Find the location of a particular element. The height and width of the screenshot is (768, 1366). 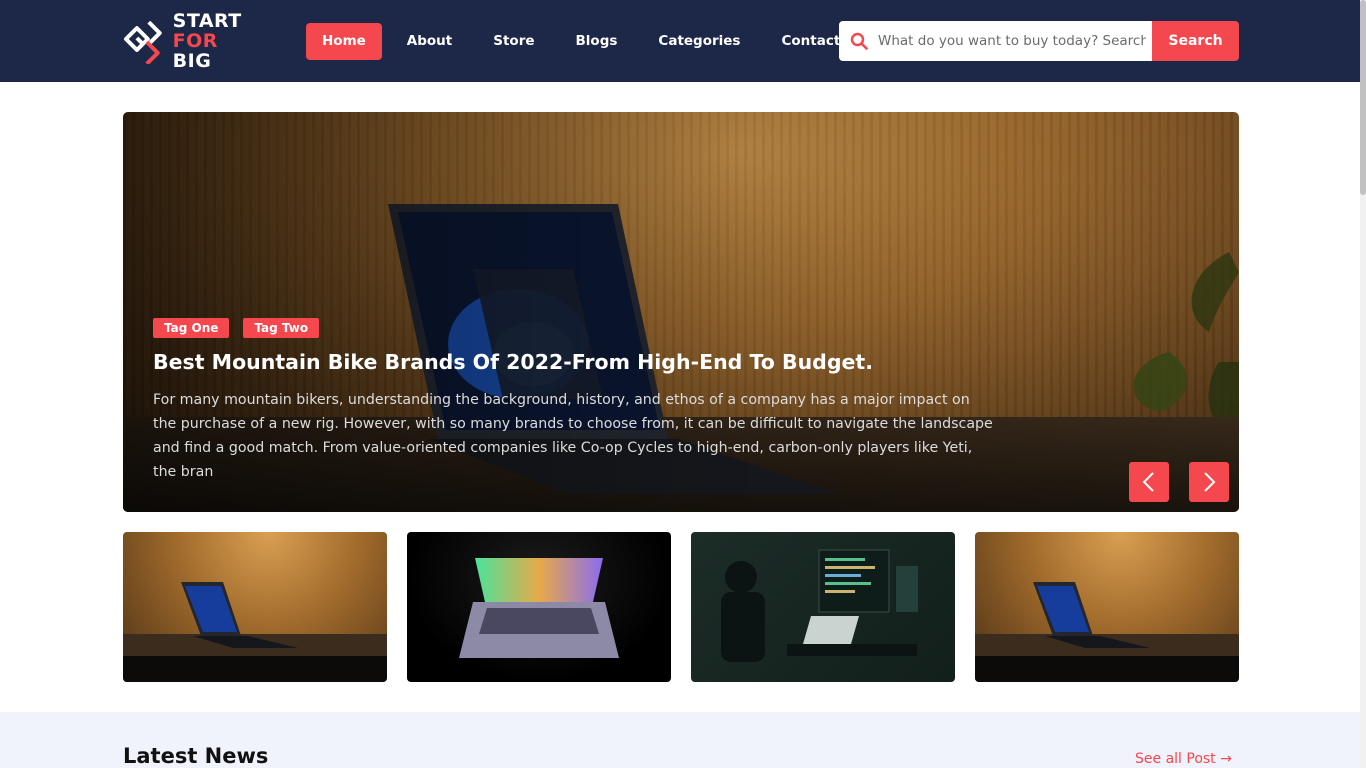

nav-home: Home is located at coordinates (344, 41).